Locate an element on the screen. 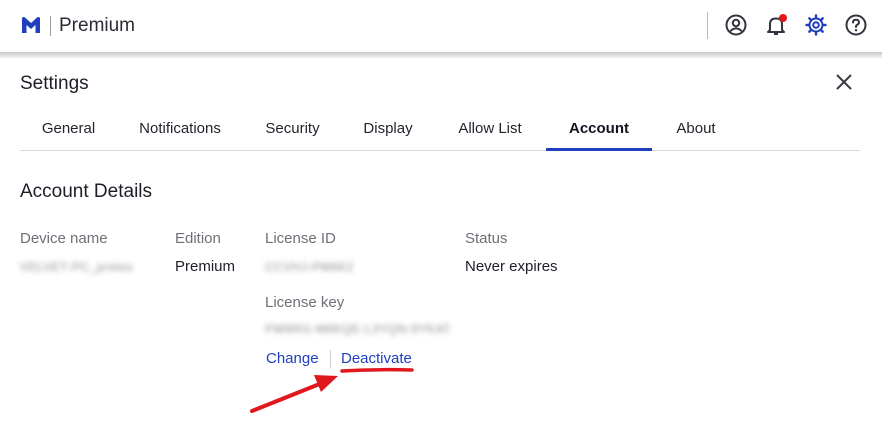  close-icon is located at coordinates (844, 82).